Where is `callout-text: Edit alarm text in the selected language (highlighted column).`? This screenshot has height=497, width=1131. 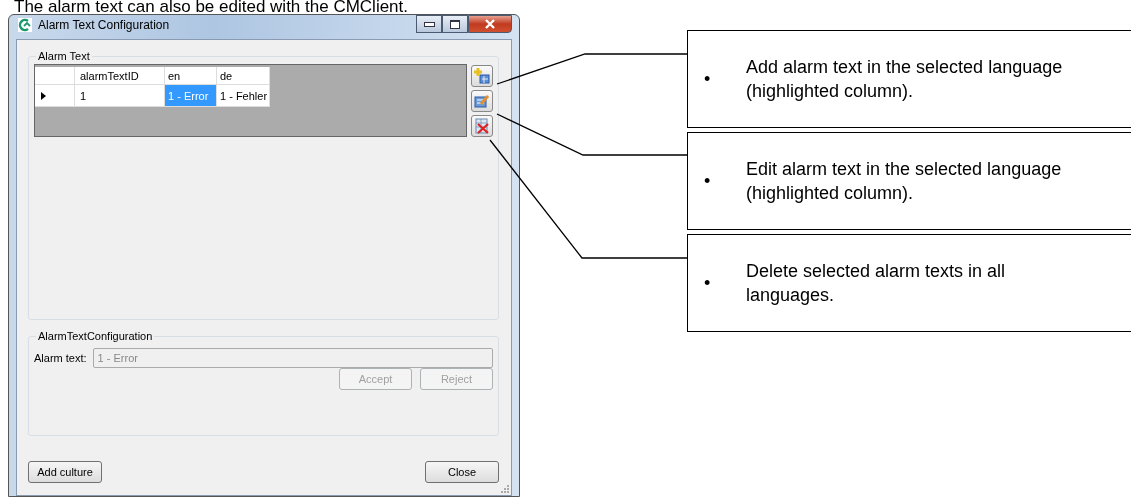 callout-text: Edit alarm text in the selected language (highlighted column). is located at coordinates (904, 181).